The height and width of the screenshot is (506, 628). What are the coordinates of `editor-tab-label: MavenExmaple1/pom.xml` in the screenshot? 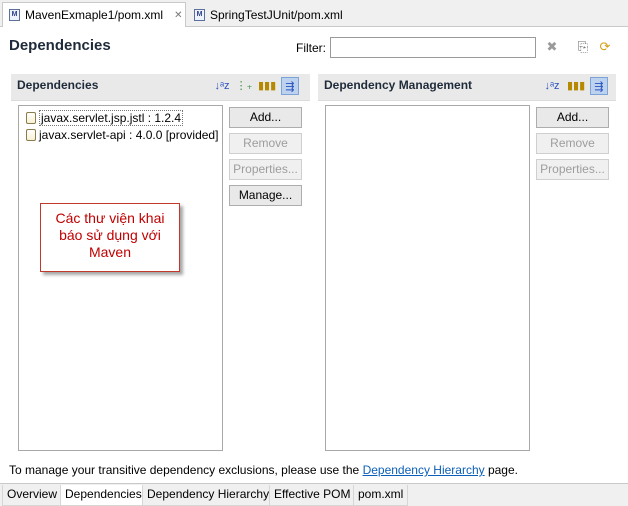 It's located at (94, 15).